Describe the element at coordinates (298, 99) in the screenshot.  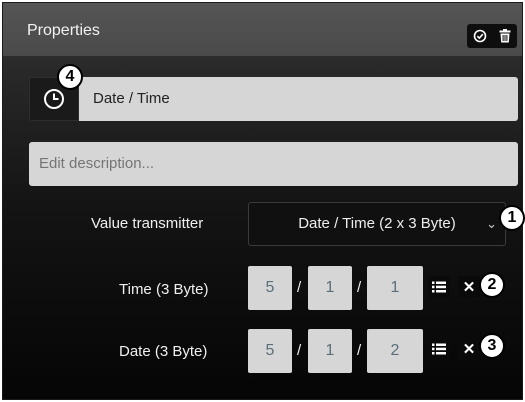
I see `name-field: Date / Time` at that location.